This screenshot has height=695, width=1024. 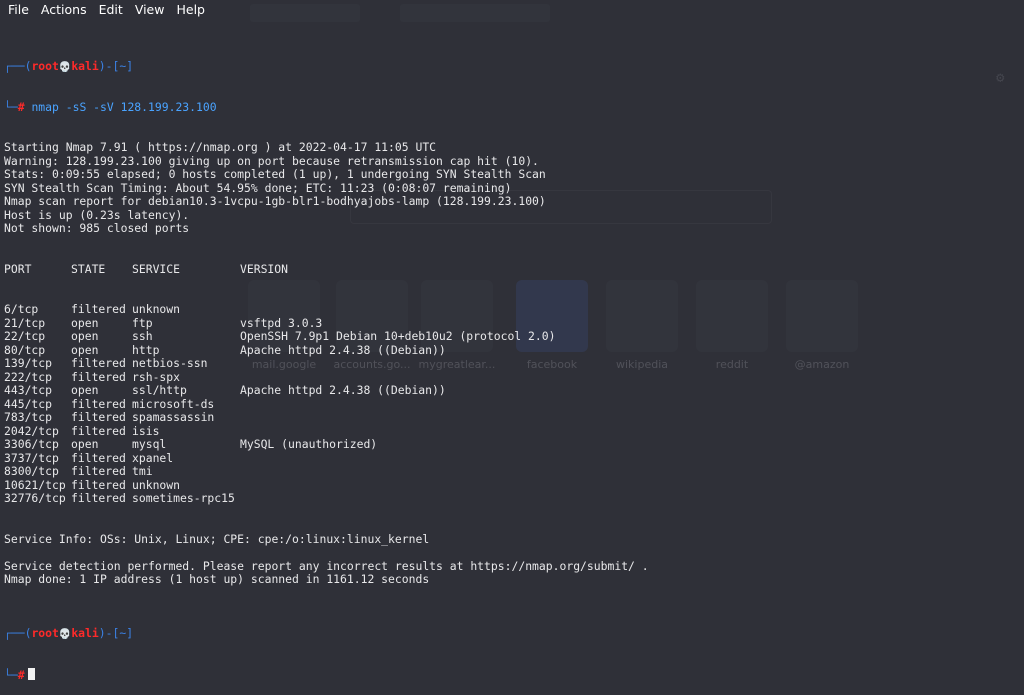 I want to click on port-cell: 783/tcp, so click(x=28, y=417).